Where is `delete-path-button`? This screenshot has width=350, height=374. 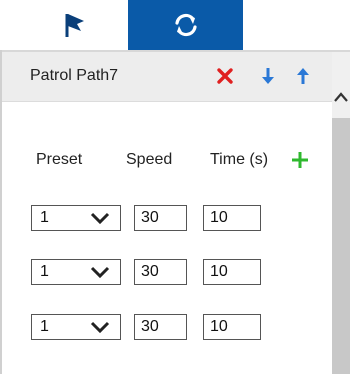 delete-path-button is located at coordinates (225, 76).